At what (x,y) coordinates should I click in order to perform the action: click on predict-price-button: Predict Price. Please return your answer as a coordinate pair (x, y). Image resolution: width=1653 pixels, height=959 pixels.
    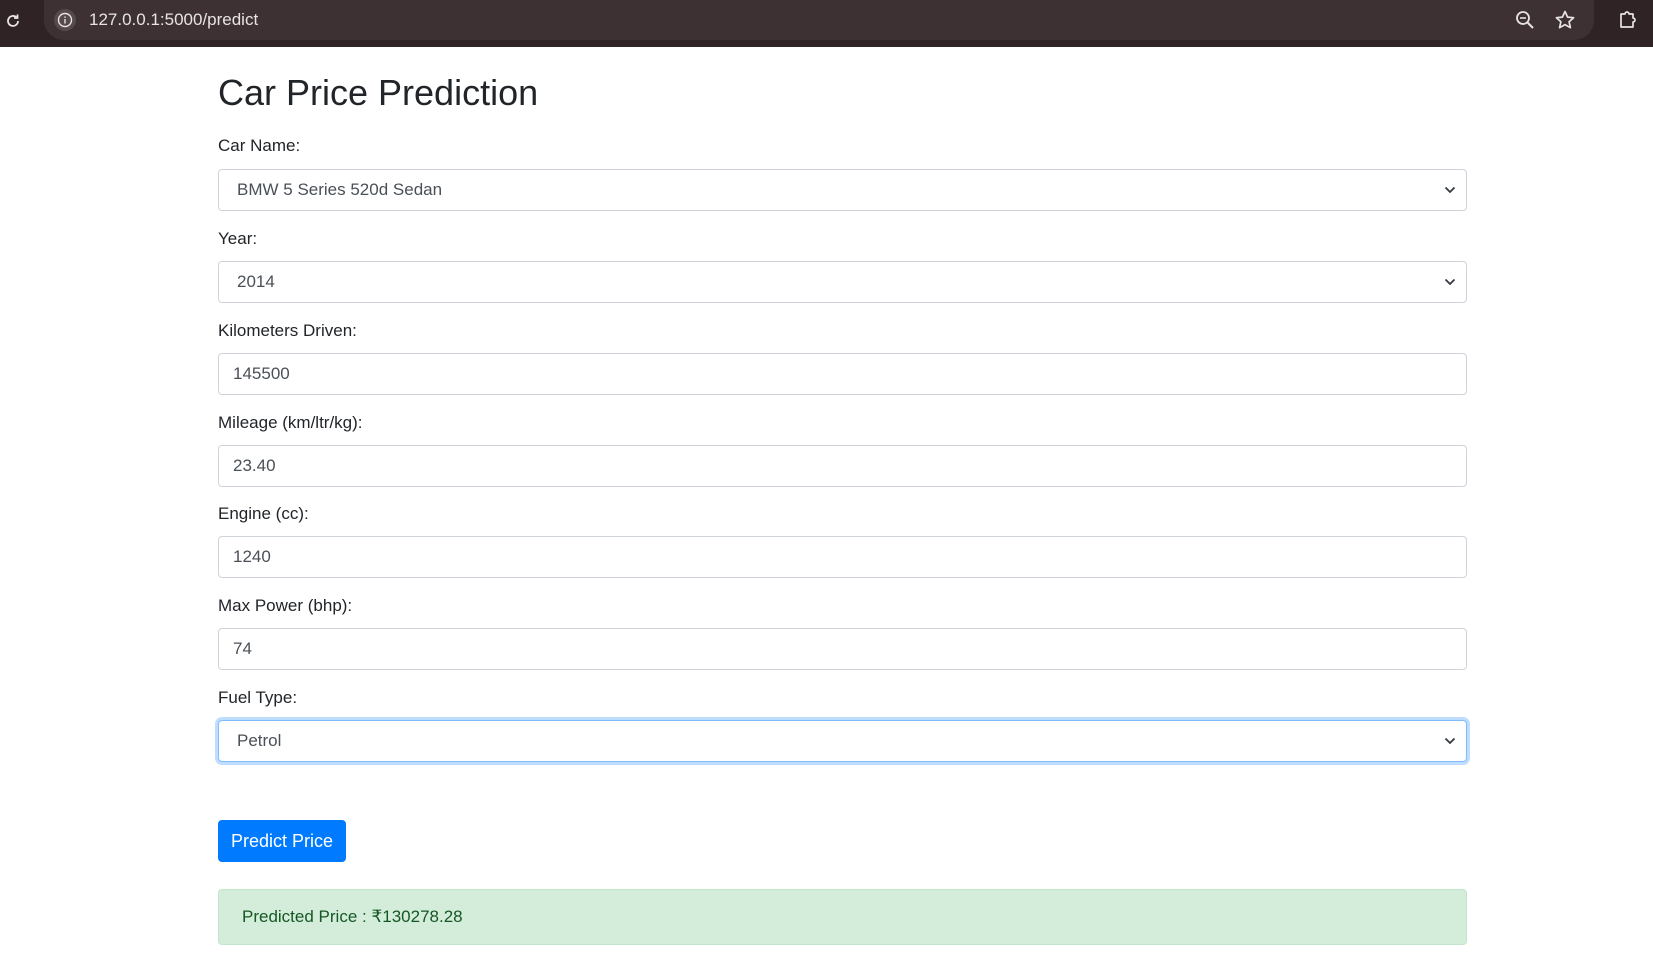
    Looking at the image, I should click on (282, 841).